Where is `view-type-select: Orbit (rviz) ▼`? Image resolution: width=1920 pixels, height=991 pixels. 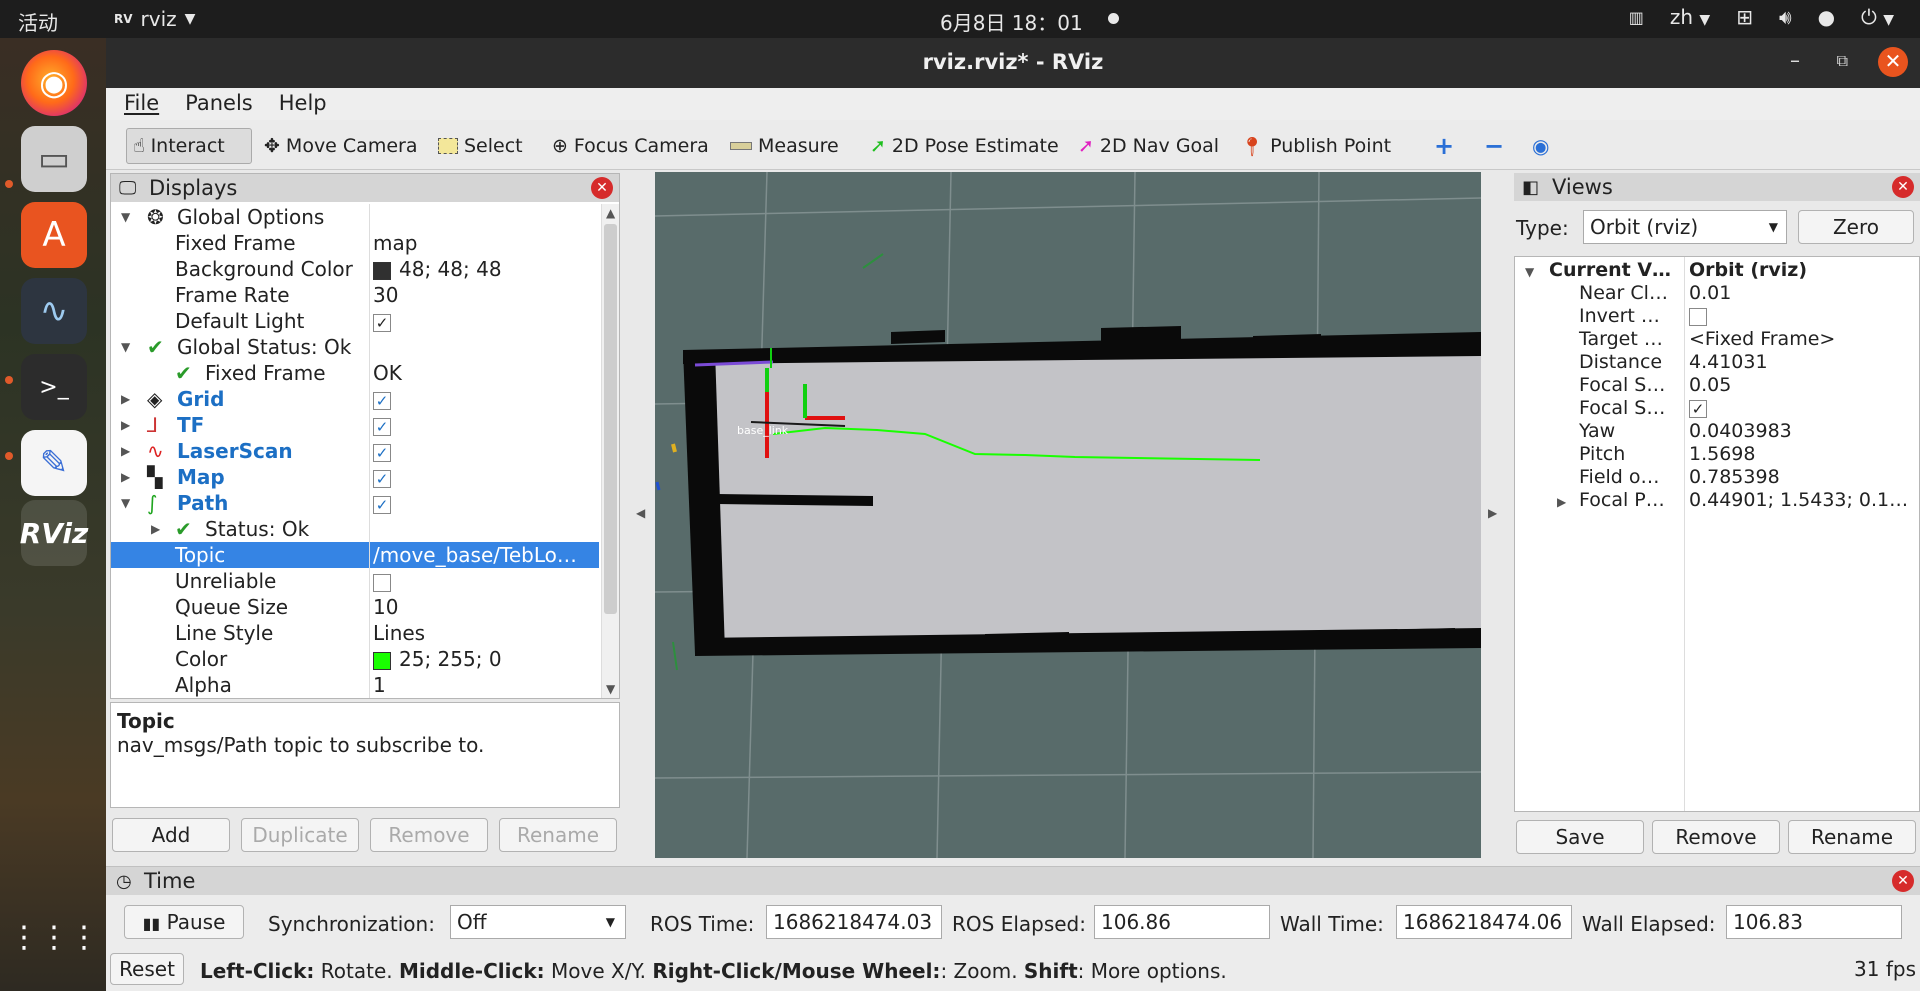
view-type-select: Orbit (rviz) ▼ is located at coordinates (1685, 227).